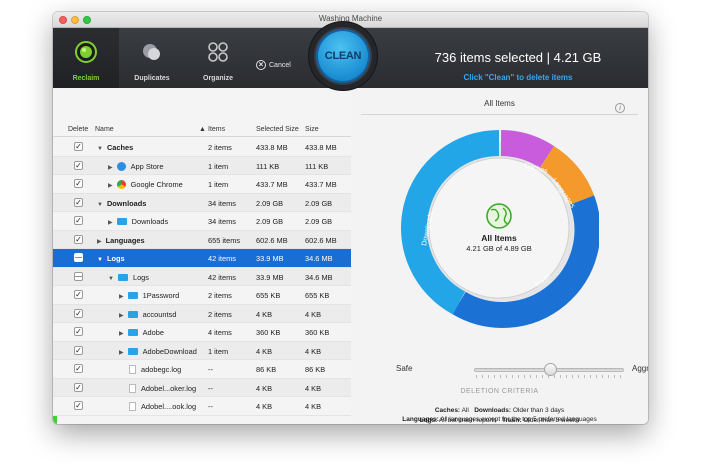 Image resolution: width=702 pixels, height=475 pixels. What do you see at coordinates (78, 129) in the screenshot?
I see `col-delete: Delete` at bounding box center [78, 129].